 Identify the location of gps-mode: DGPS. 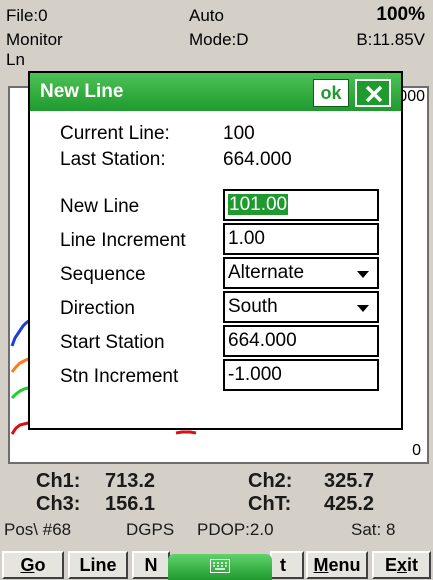
(150, 529).